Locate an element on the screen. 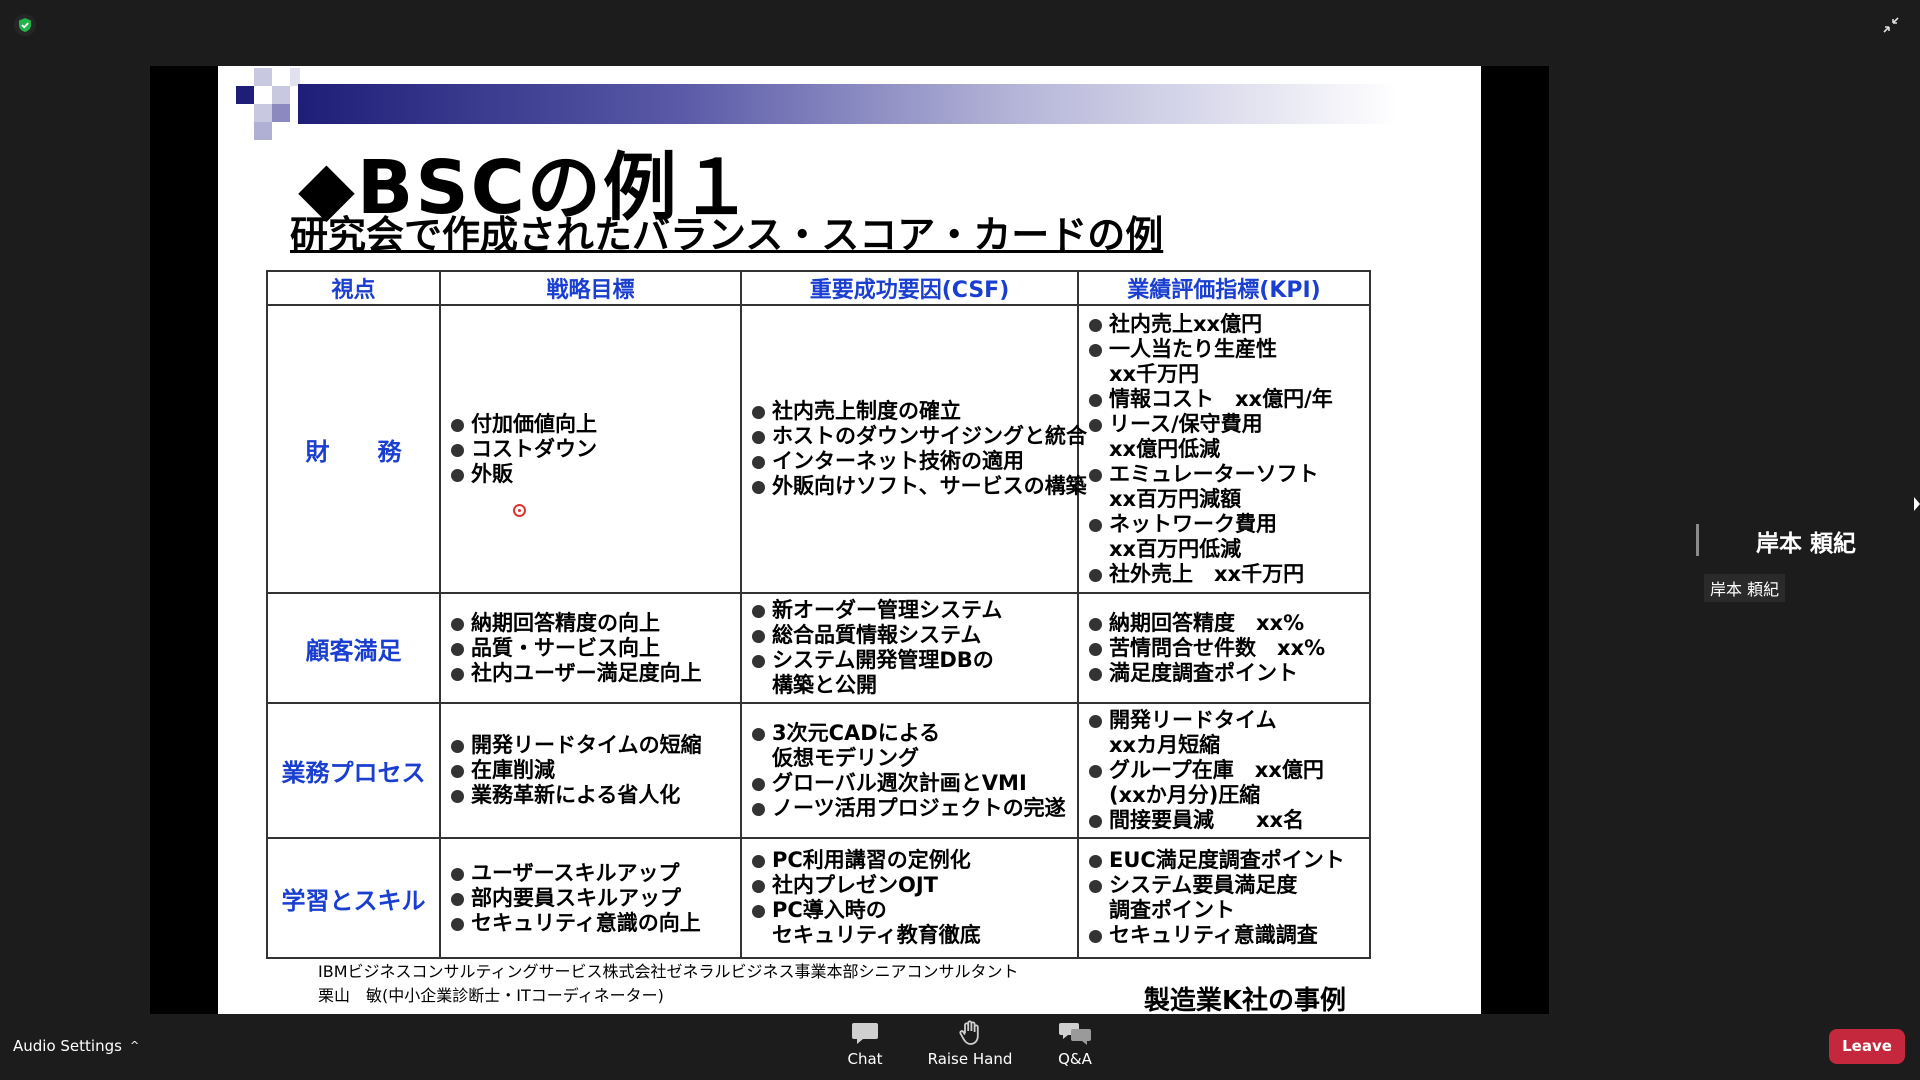 This screenshot has height=1080, width=1920. kpi-cell: EUC満足度調査ポイント システム要員満足度 調査ポイント セキュリティ意識調査 is located at coordinates (1224, 898).